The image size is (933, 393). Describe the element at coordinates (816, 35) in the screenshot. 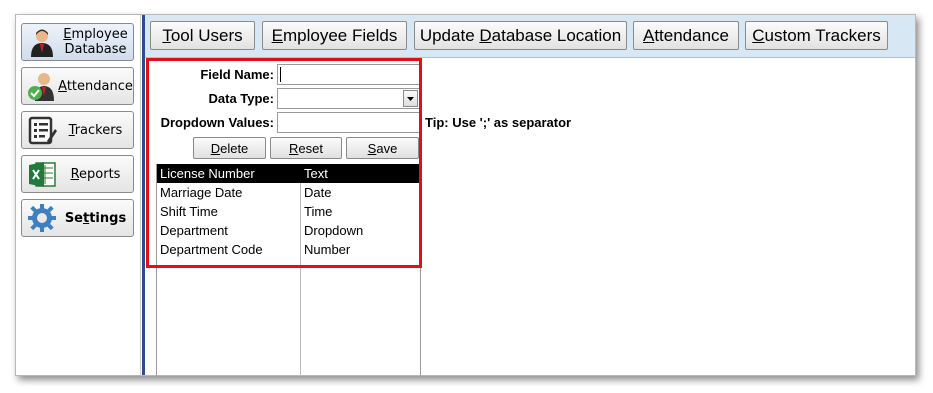

I see `tab-custom-trackers: Custom Trackers` at that location.